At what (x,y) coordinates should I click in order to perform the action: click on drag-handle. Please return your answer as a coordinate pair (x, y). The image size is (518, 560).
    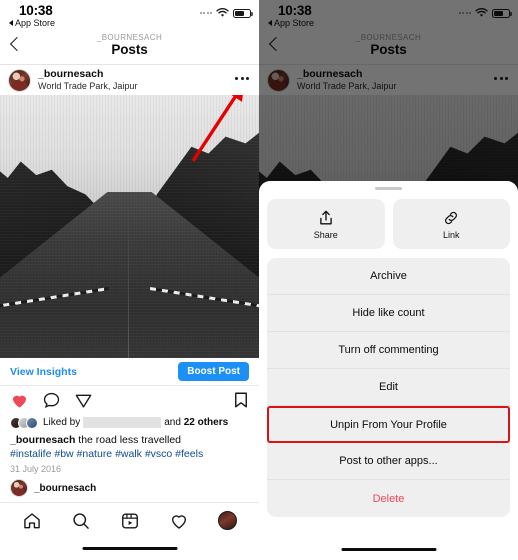
    Looking at the image, I should click on (388, 188).